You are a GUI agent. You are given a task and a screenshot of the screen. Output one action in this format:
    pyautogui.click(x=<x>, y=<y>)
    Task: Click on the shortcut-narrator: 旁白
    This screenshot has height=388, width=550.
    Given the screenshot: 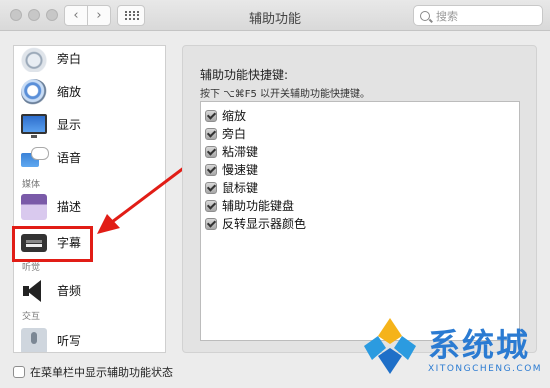 What is the action you would take?
    pyautogui.click(x=225, y=133)
    